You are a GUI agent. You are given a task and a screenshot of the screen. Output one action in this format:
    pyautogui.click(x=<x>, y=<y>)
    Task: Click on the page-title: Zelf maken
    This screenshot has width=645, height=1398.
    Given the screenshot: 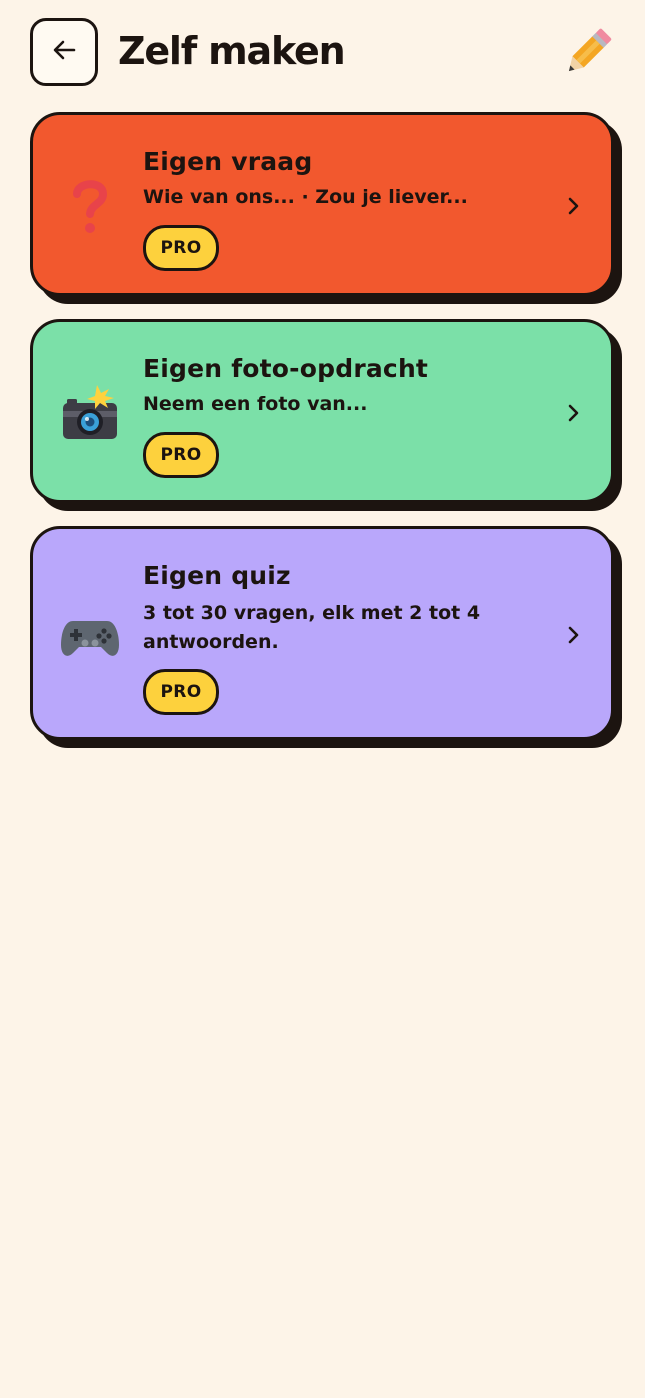 What is the action you would take?
    pyautogui.click(x=232, y=51)
    